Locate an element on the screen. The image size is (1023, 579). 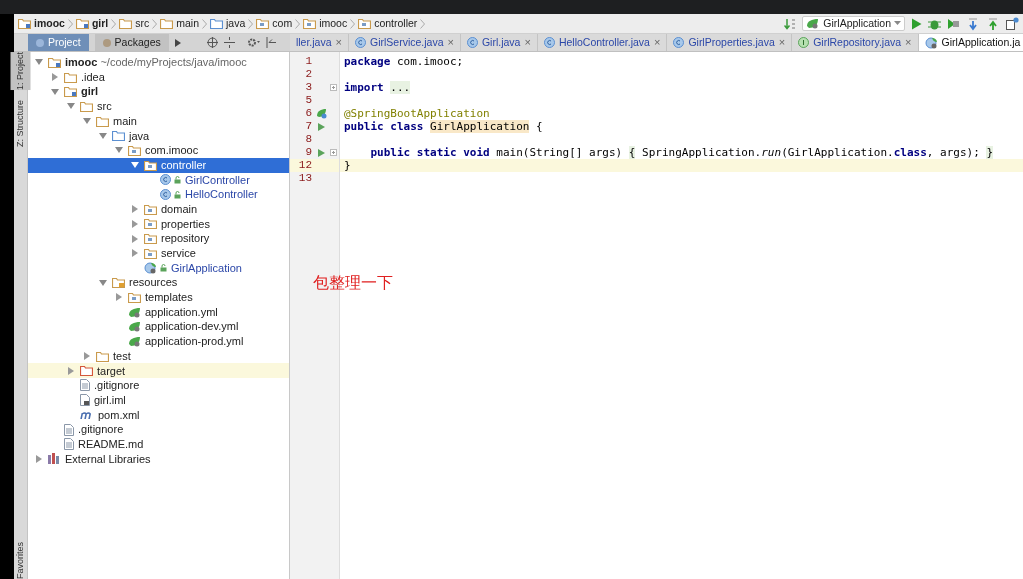
editor-tab: GirlApplication.ja is located at coordinates (970, 42).